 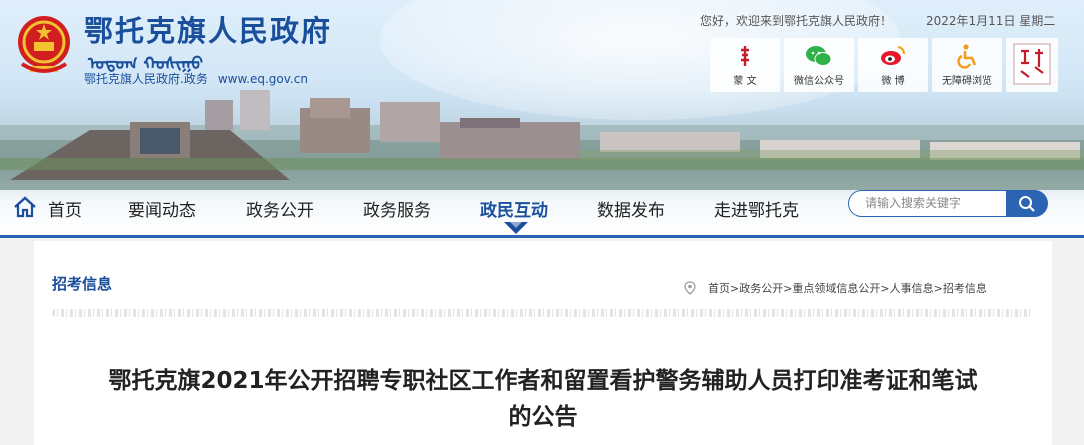 I want to click on nav-item-open-government: 政务公开, so click(x=280, y=208).